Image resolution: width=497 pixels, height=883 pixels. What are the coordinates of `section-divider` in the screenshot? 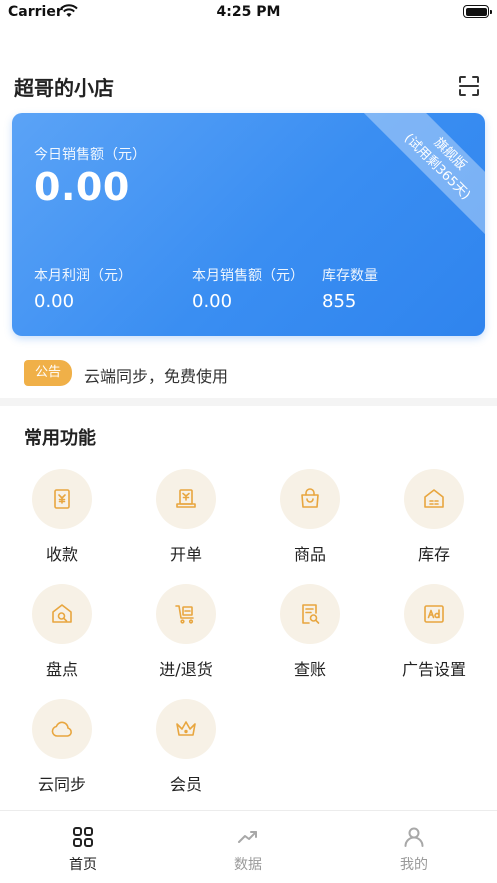 It's located at (248, 402).